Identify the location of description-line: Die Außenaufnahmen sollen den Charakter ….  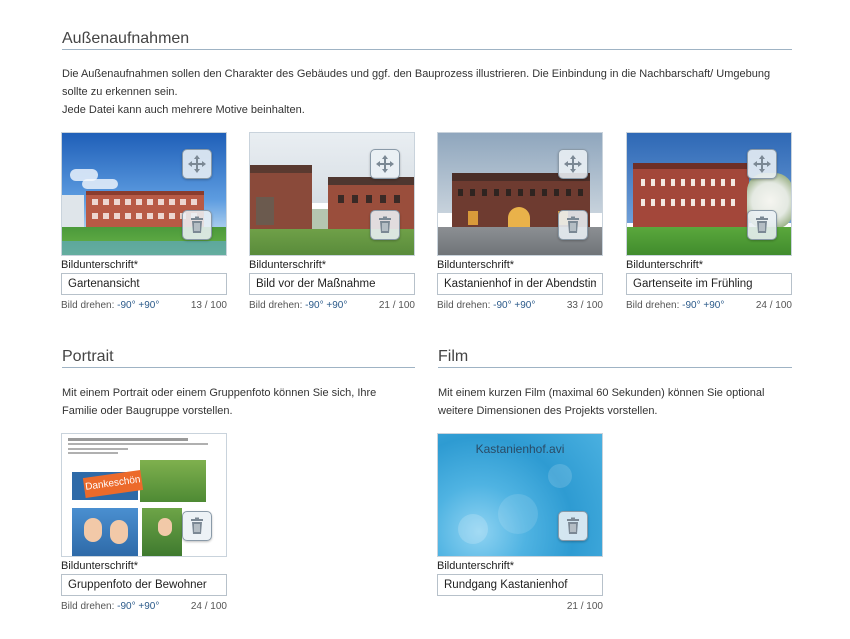
(416, 74).